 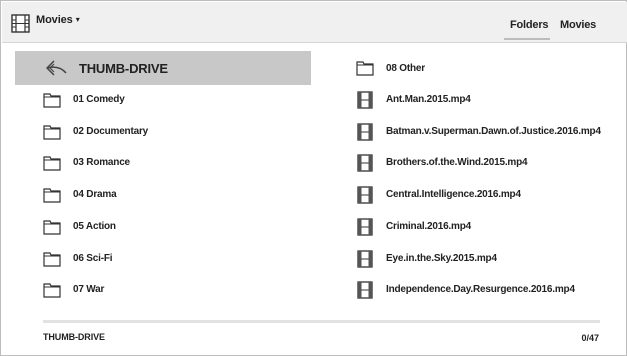 What do you see at coordinates (529, 25) in the screenshot?
I see `tab-folders: Folders` at bounding box center [529, 25].